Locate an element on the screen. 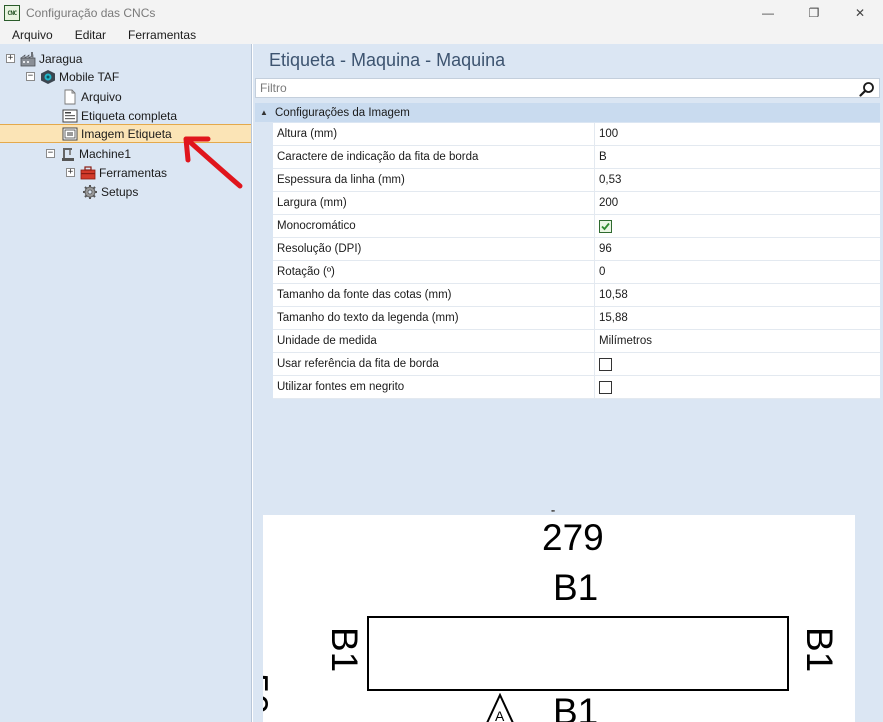  tree-item-jaragua: + Jaragua is located at coordinates (44, 58).